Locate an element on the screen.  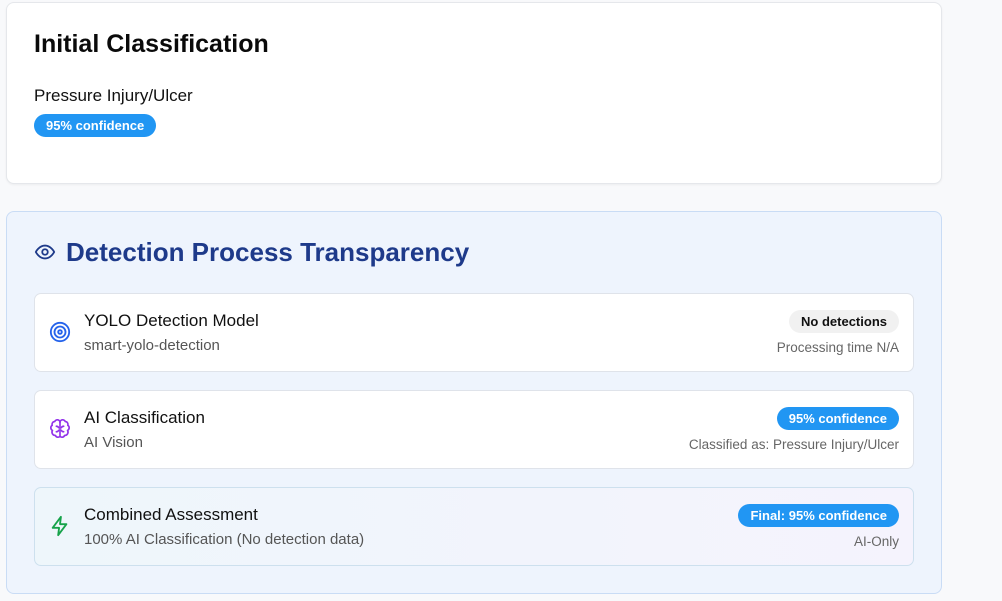
lightning-icon is located at coordinates (59, 526).